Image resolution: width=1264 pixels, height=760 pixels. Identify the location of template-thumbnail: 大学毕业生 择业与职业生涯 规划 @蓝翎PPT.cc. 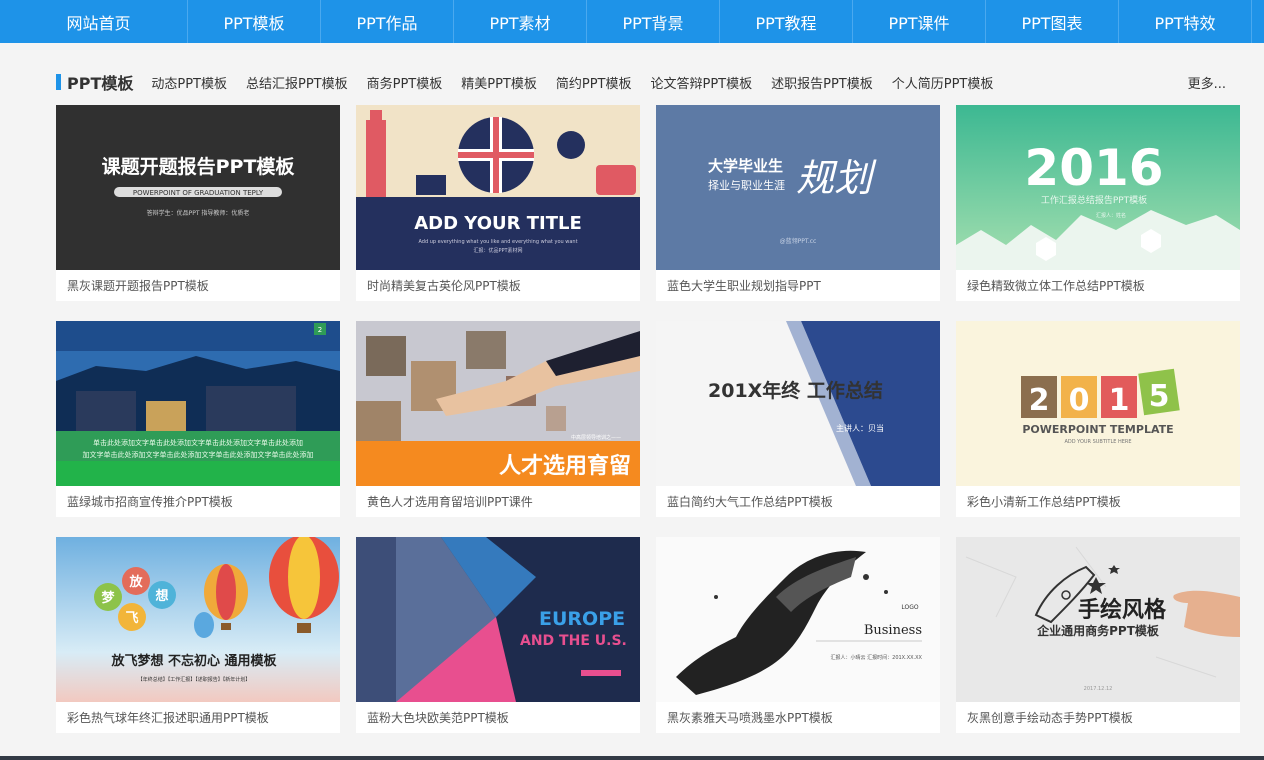
(798, 187).